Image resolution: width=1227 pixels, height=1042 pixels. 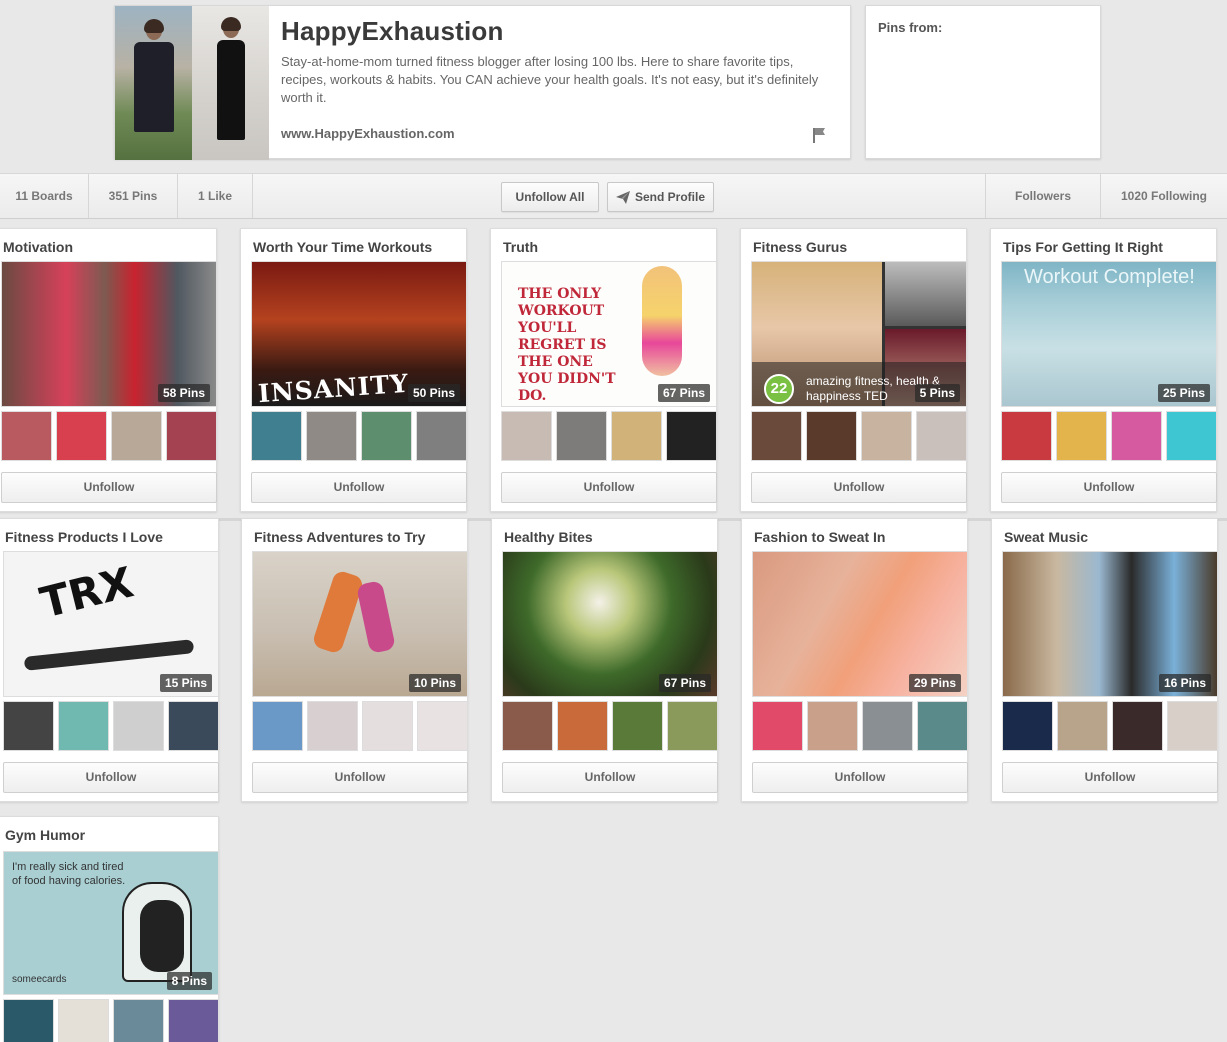 What do you see at coordinates (1046, 537) in the screenshot?
I see `board-title: Sweat Music` at bounding box center [1046, 537].